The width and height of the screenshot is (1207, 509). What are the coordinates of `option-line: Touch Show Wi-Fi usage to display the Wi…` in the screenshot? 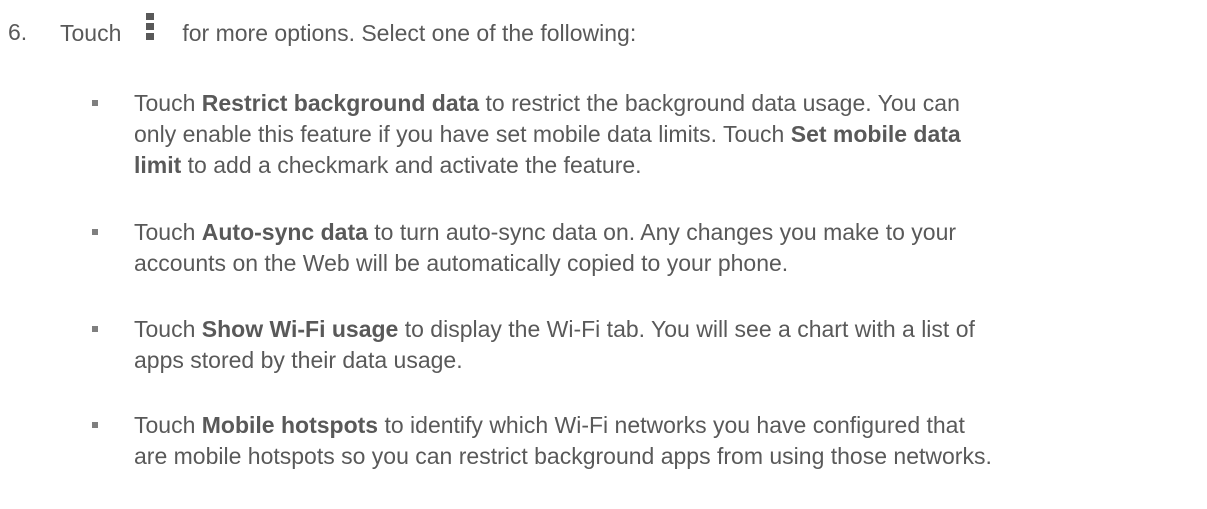 It's located at (669, 329).